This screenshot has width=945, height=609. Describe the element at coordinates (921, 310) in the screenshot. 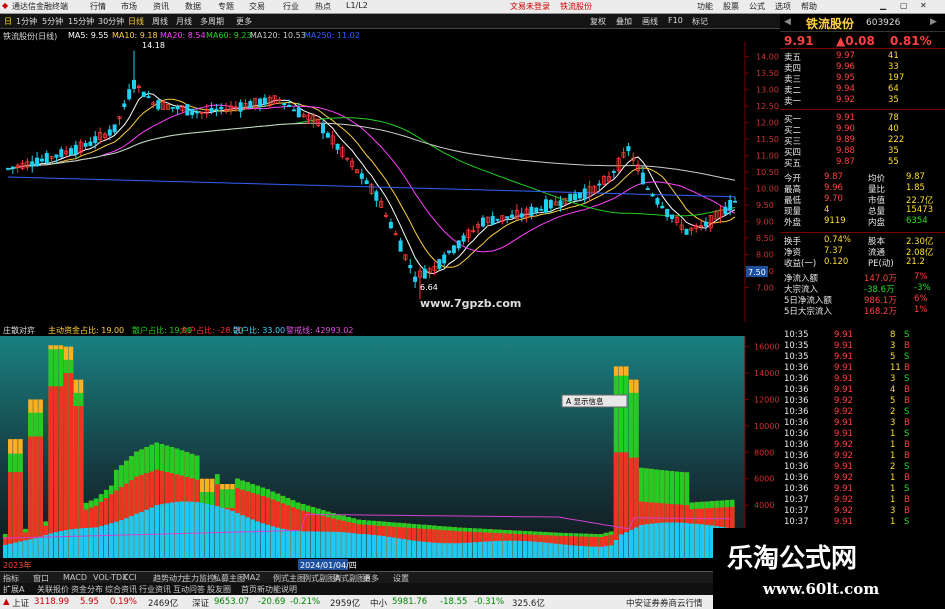

I see `flow-pct: 1%` at that location.